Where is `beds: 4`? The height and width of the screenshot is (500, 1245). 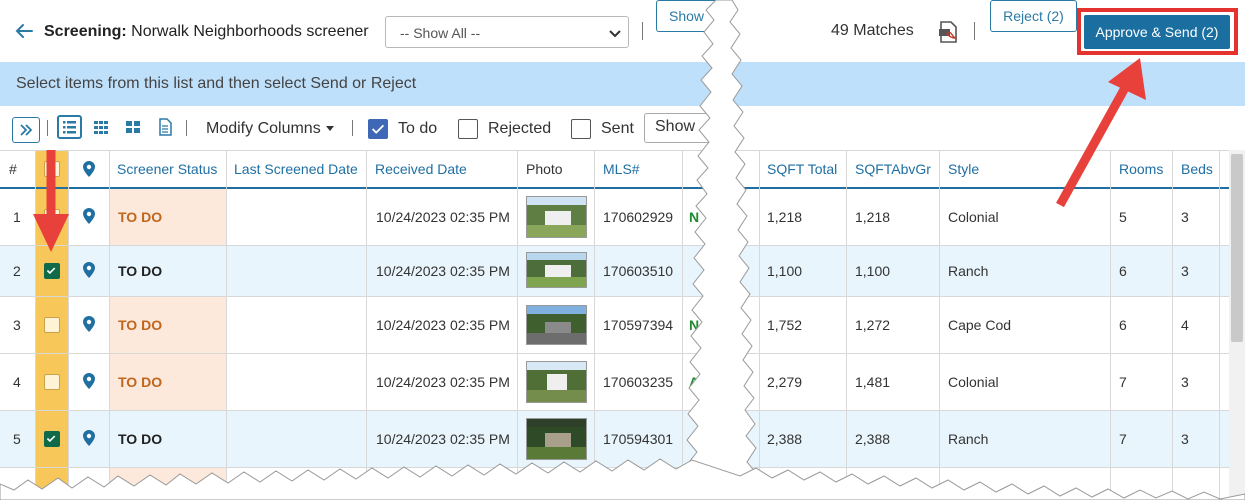 beds: 4 is located at coordinates (1185, 325).